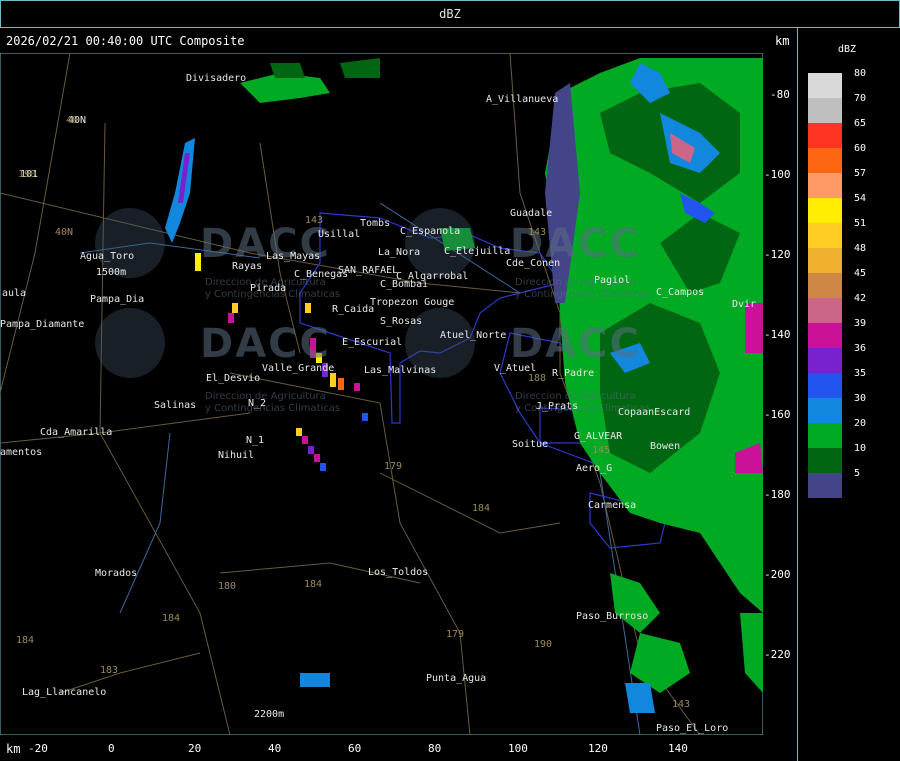 The width and height of the screenshot is (900, 761). I want to click on place-label: Tropezon Gouge, so click(412, 302).